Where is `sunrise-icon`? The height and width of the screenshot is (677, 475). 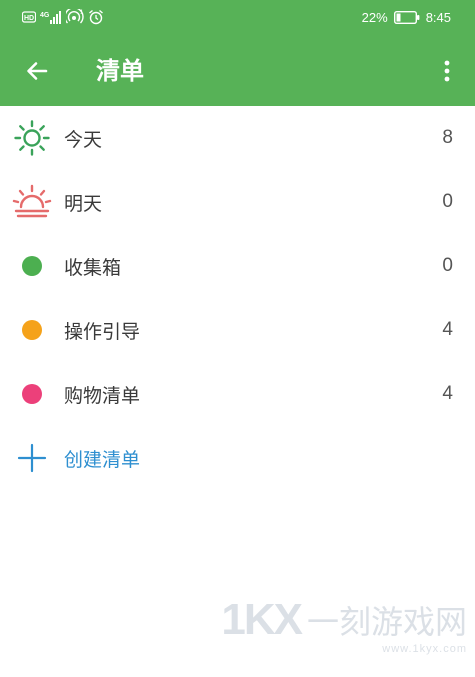
sunrise-icon is located at coordinates (32, 202).